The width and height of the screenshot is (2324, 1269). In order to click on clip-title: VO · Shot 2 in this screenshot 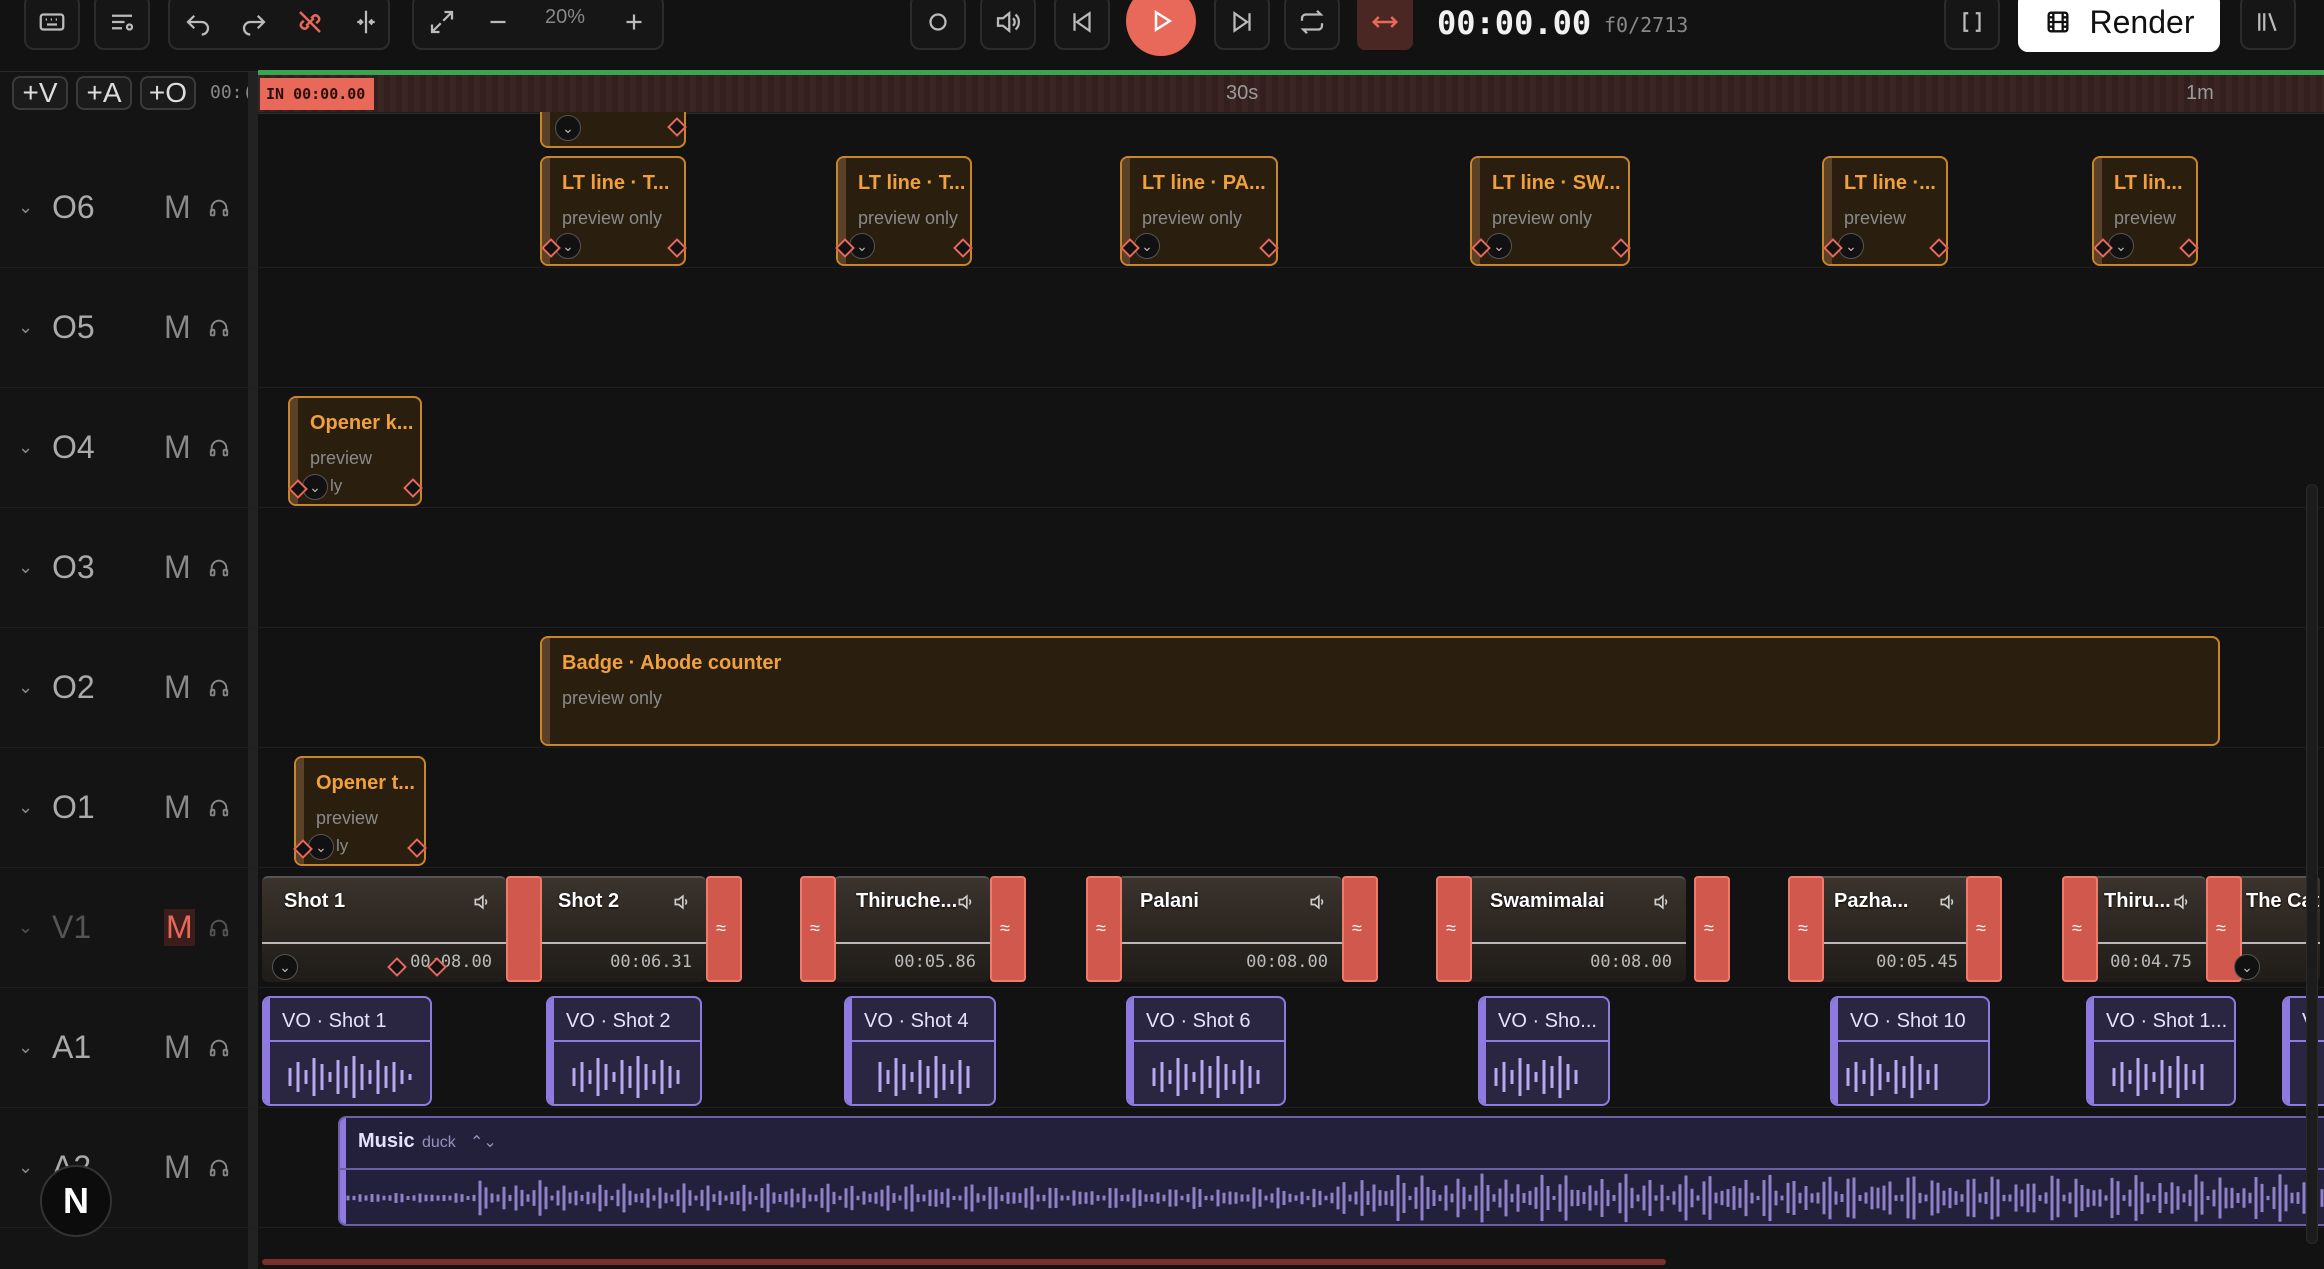, I will do `click(618, 1021)`.